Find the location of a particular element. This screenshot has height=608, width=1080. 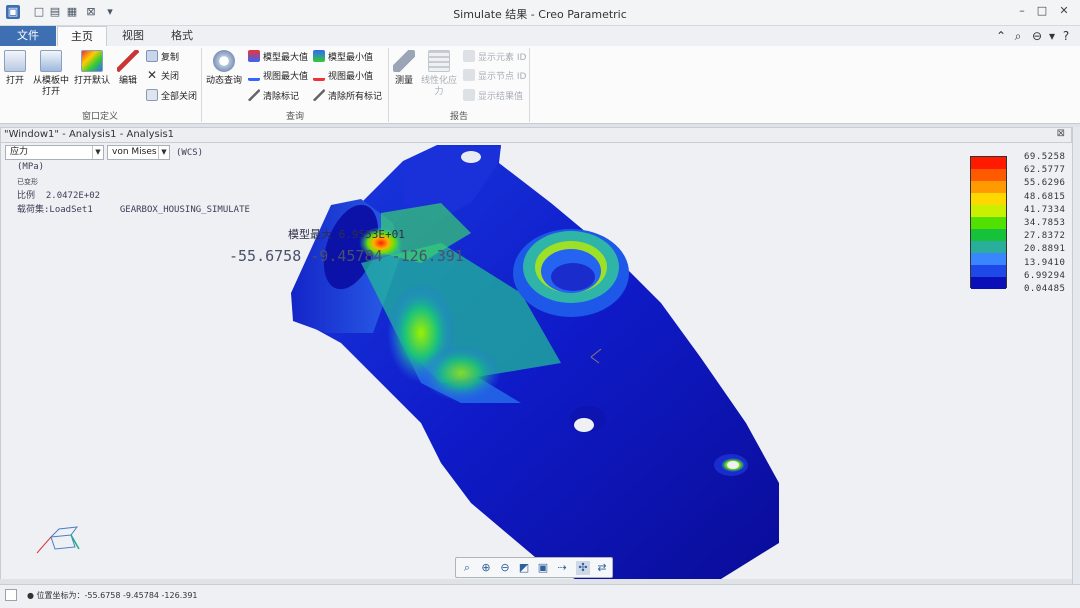

quantity-select: 应力 ▼ is located at coordinates (54, 152).